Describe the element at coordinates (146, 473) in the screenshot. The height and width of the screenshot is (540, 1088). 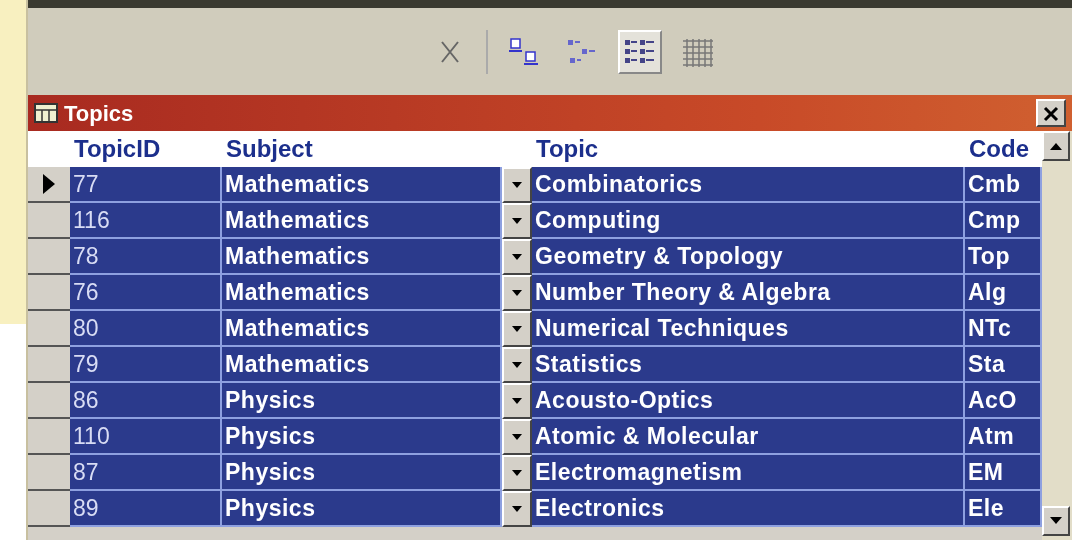
I see `table-cell: 87` at that location.